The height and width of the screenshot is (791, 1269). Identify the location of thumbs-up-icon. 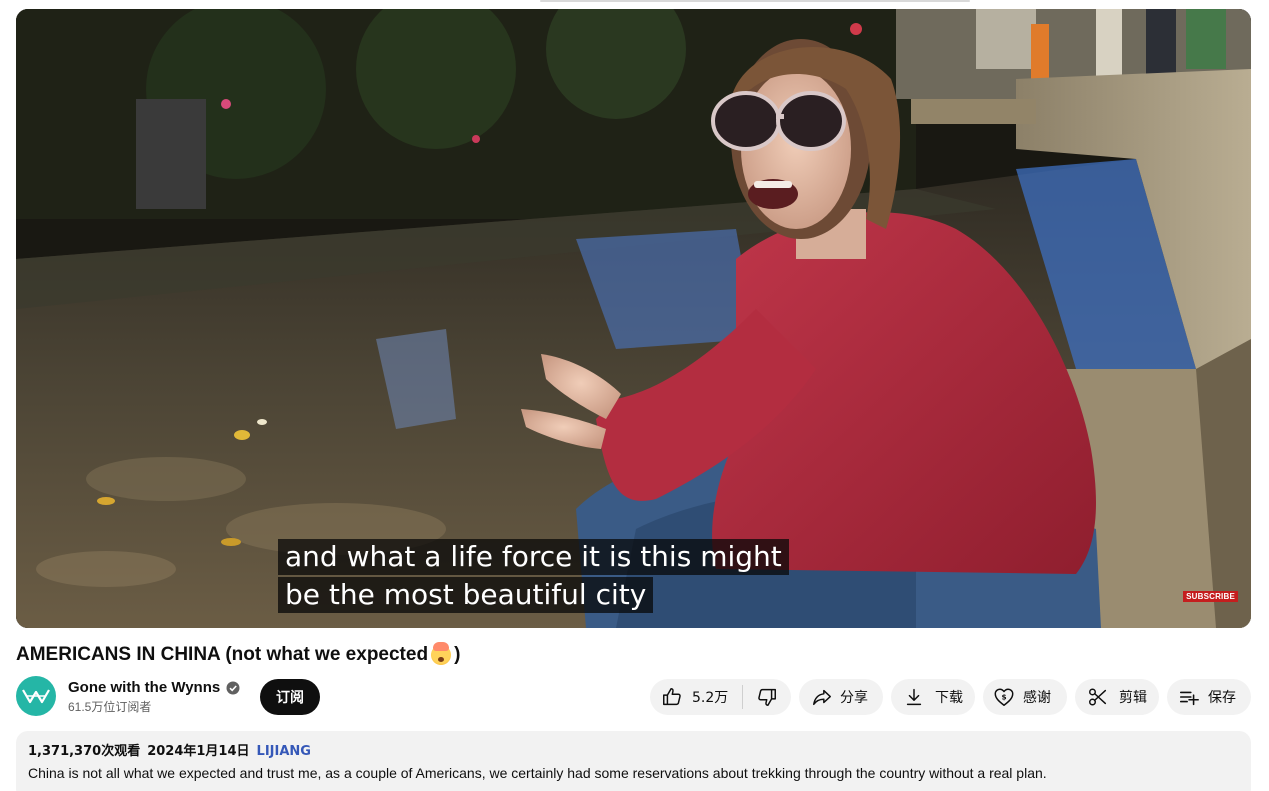
(672, 697).